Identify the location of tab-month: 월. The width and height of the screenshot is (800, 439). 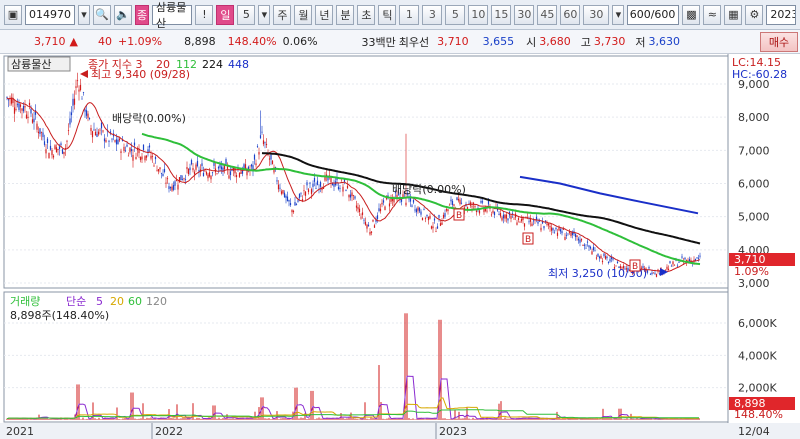
(303, 14).